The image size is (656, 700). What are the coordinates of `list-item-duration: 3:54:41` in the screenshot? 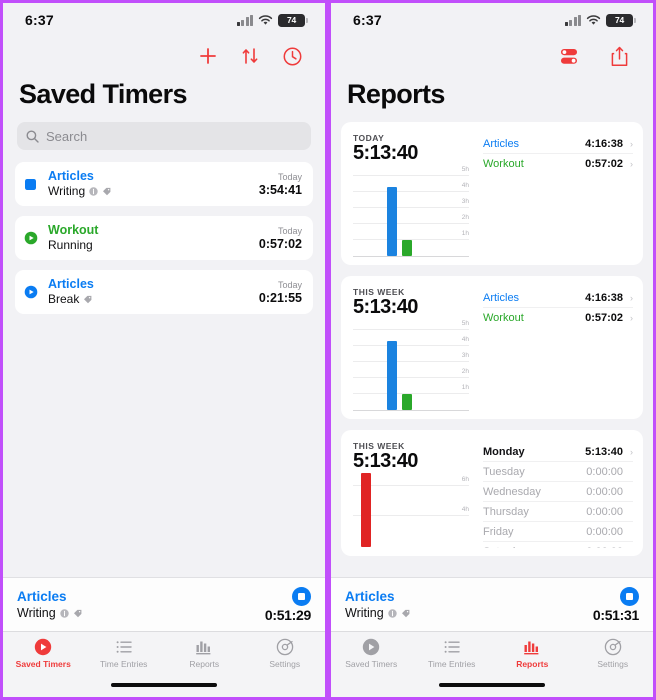 It's located at (280, 190).